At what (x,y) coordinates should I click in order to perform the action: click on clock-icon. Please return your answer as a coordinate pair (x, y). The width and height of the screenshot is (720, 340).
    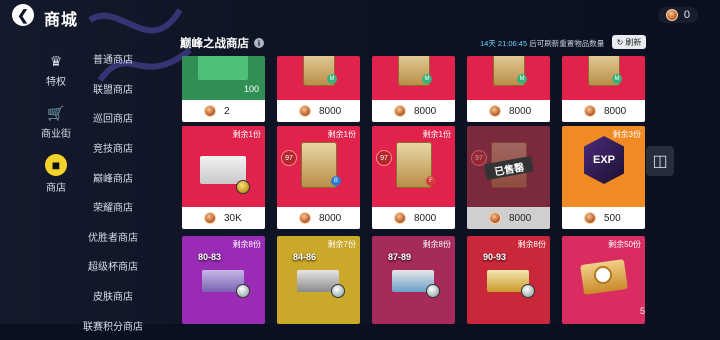
    Looking at the image, I should click on (603, 275).